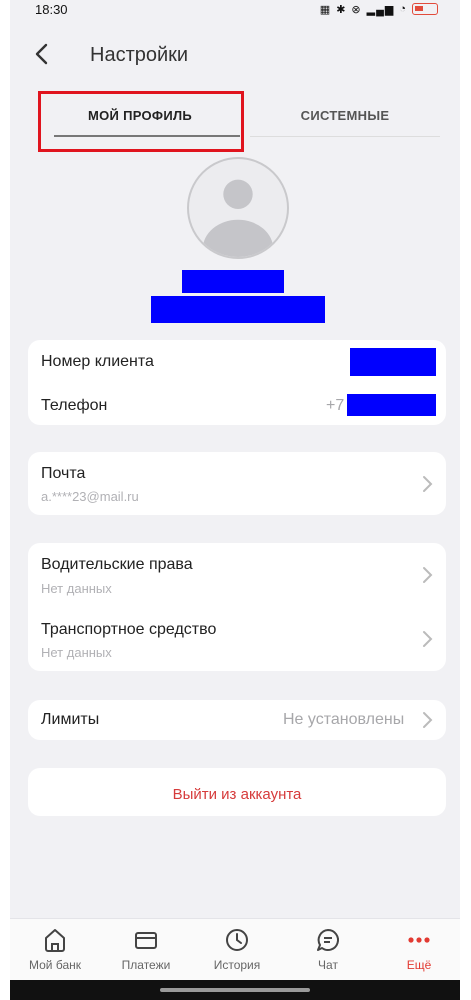  I want to click on wifi-icon: ◔, so click(403, 9).